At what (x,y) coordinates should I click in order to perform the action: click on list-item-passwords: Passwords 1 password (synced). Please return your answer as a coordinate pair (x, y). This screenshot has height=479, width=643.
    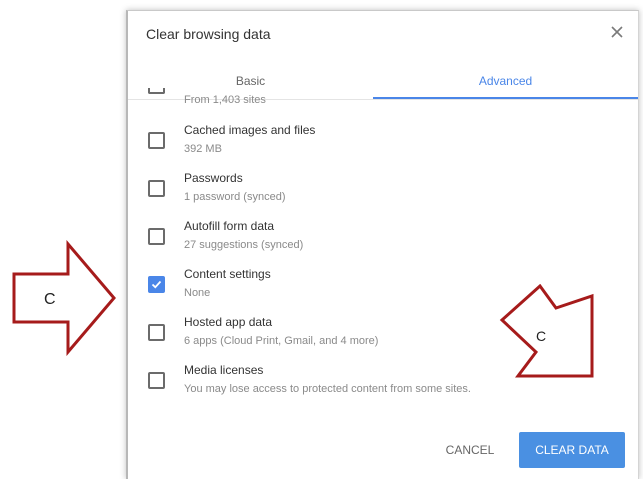
    Looking at the image, I should click on (383, 193).